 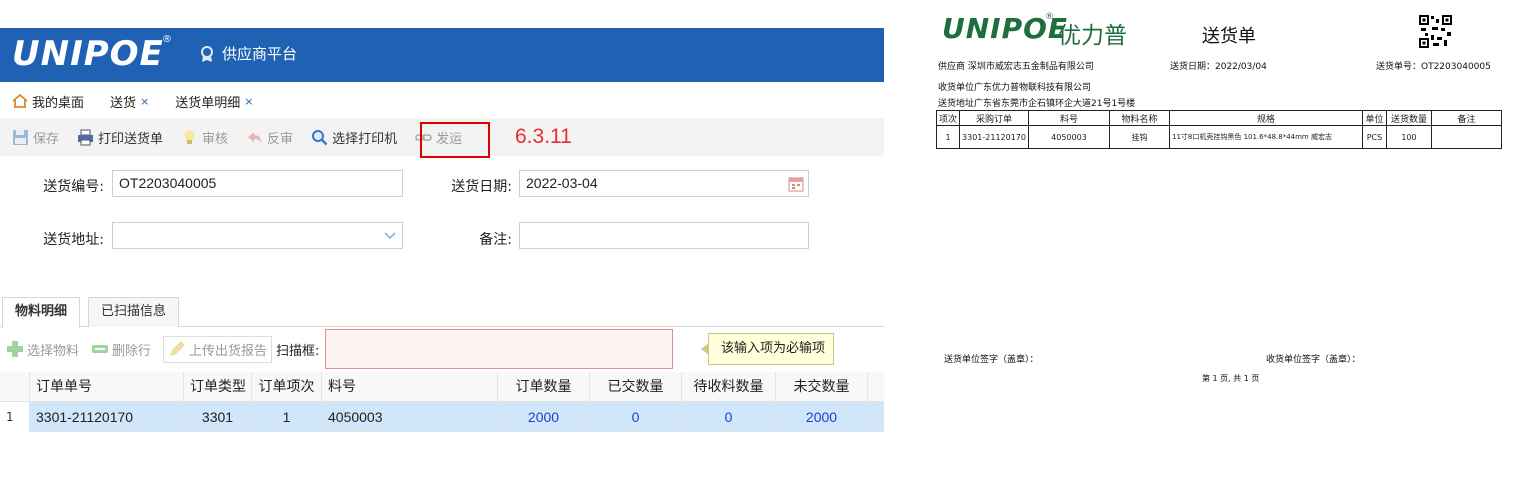 What do you see at coordinates (46, 139) in the screenshot?
I see `save-label: 保存` at bounding box center [46, 139].